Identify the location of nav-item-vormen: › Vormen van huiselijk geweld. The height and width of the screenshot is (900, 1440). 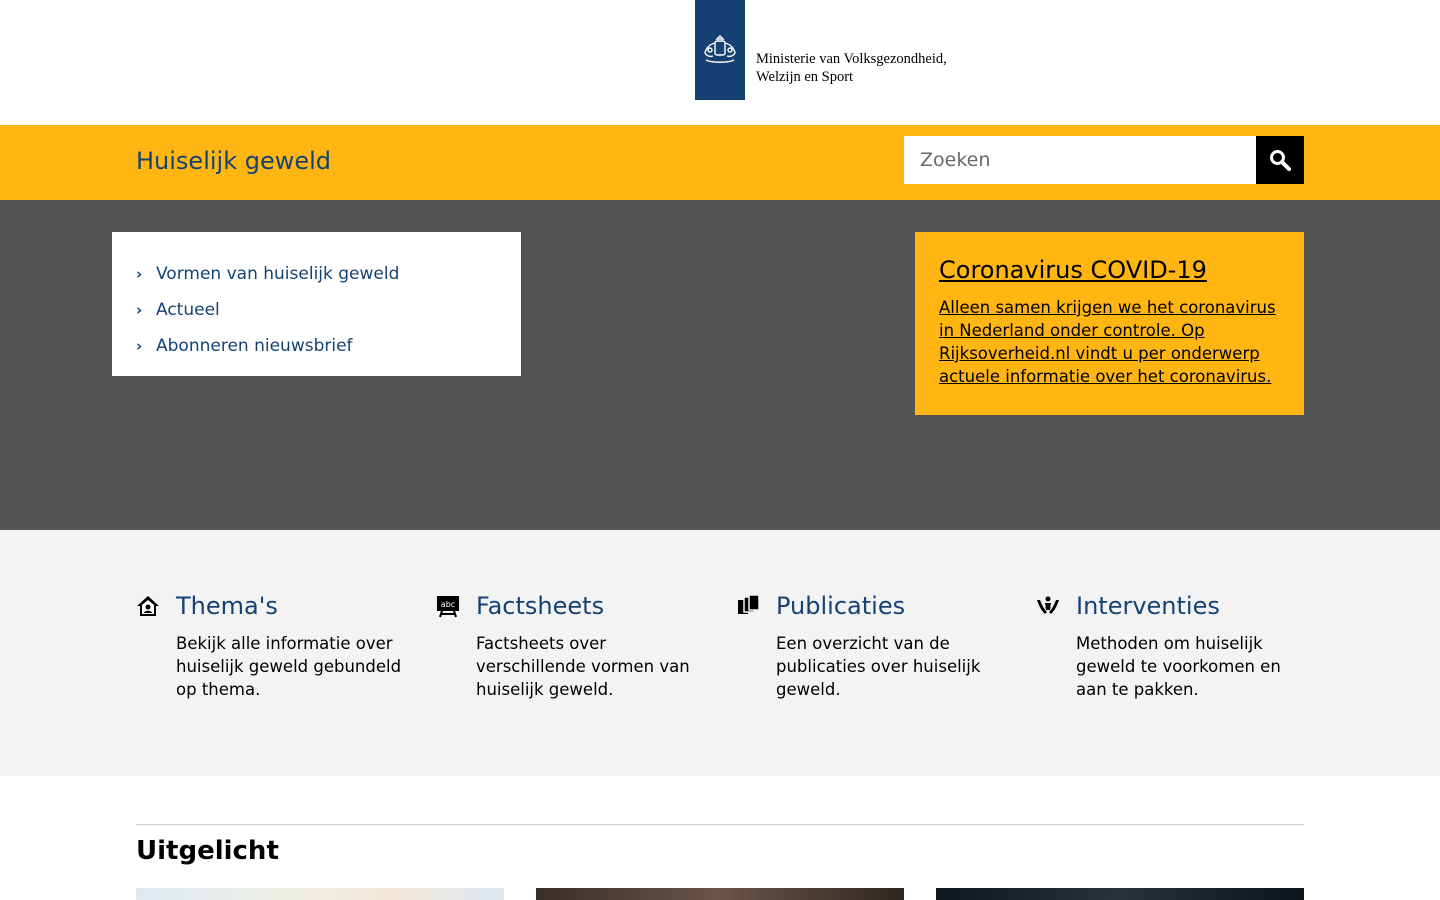
(316, 274).